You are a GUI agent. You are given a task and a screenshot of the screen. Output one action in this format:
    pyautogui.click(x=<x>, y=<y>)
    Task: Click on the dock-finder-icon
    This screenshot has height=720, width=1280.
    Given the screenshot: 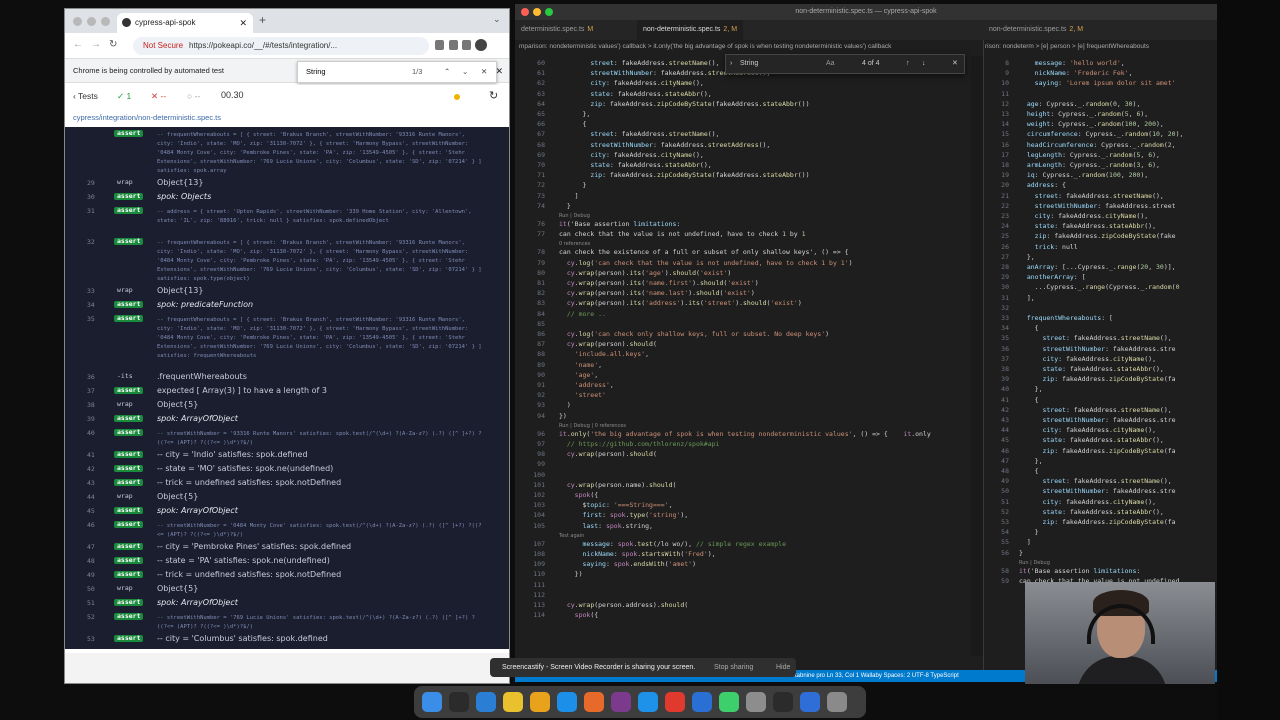 What is the action you would take?
    pyautogui.click(x=432, y=702)
    